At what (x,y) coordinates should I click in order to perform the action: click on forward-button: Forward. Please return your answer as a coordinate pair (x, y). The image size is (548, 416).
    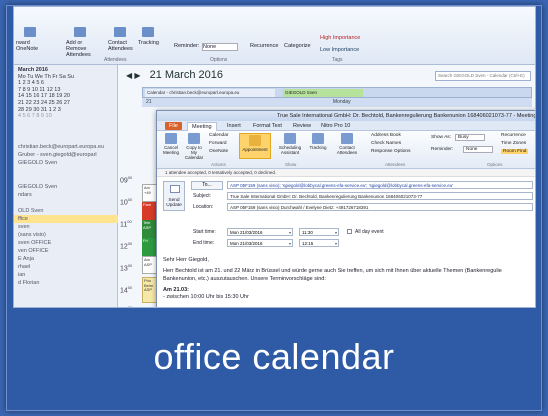
    Looking at the image, I should click on (218, 143).